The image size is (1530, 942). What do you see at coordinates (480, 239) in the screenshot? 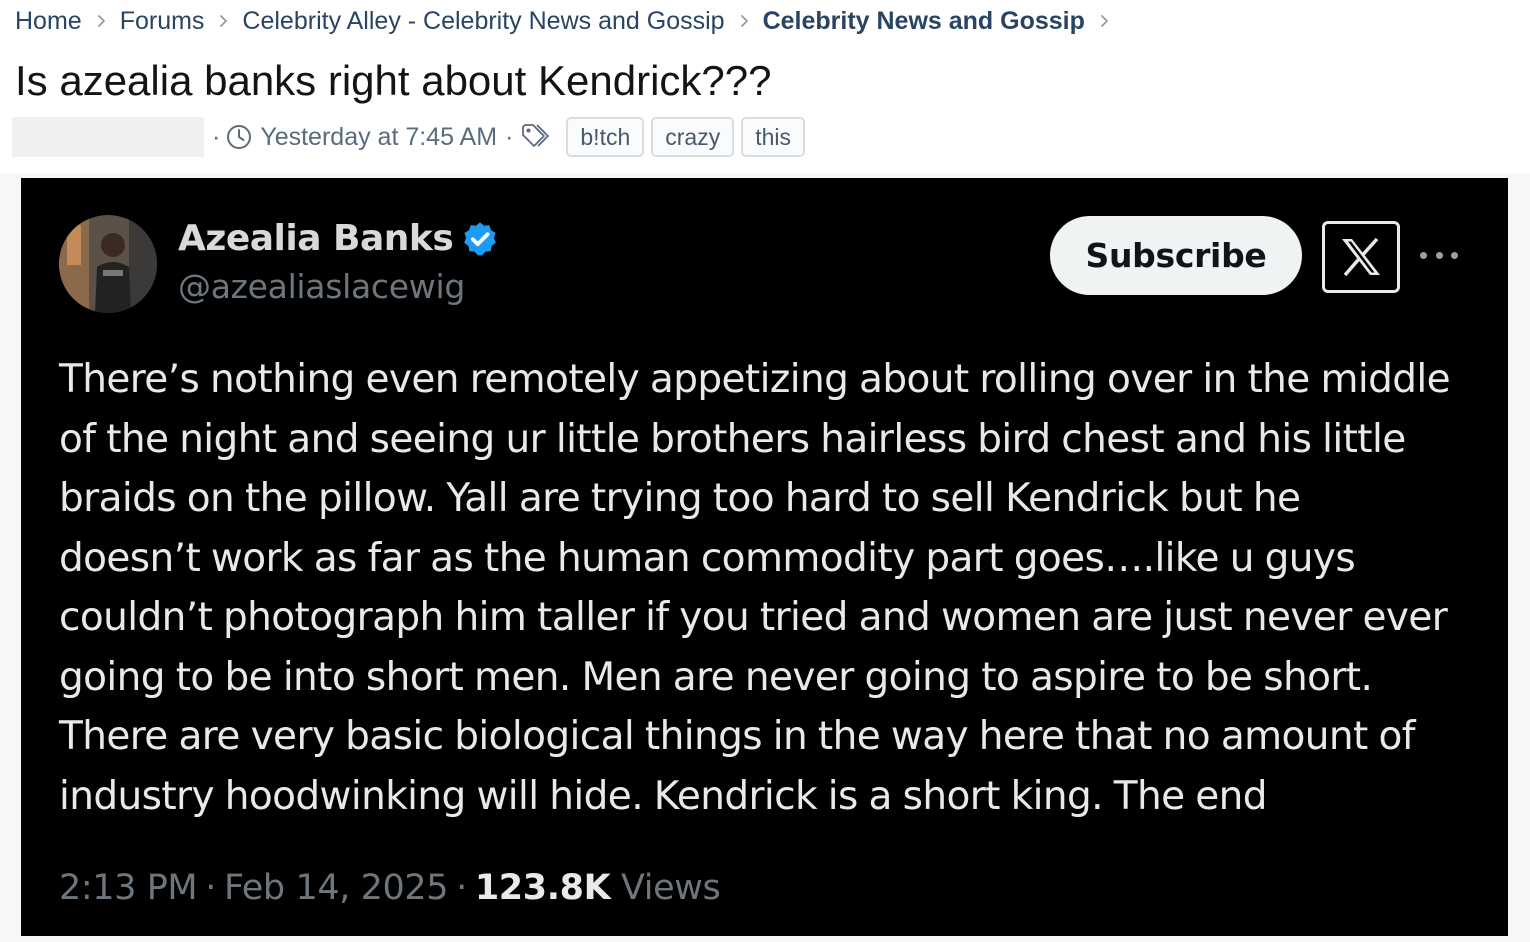
I see `verified-badge-icon` at bounding box center [480, 239].